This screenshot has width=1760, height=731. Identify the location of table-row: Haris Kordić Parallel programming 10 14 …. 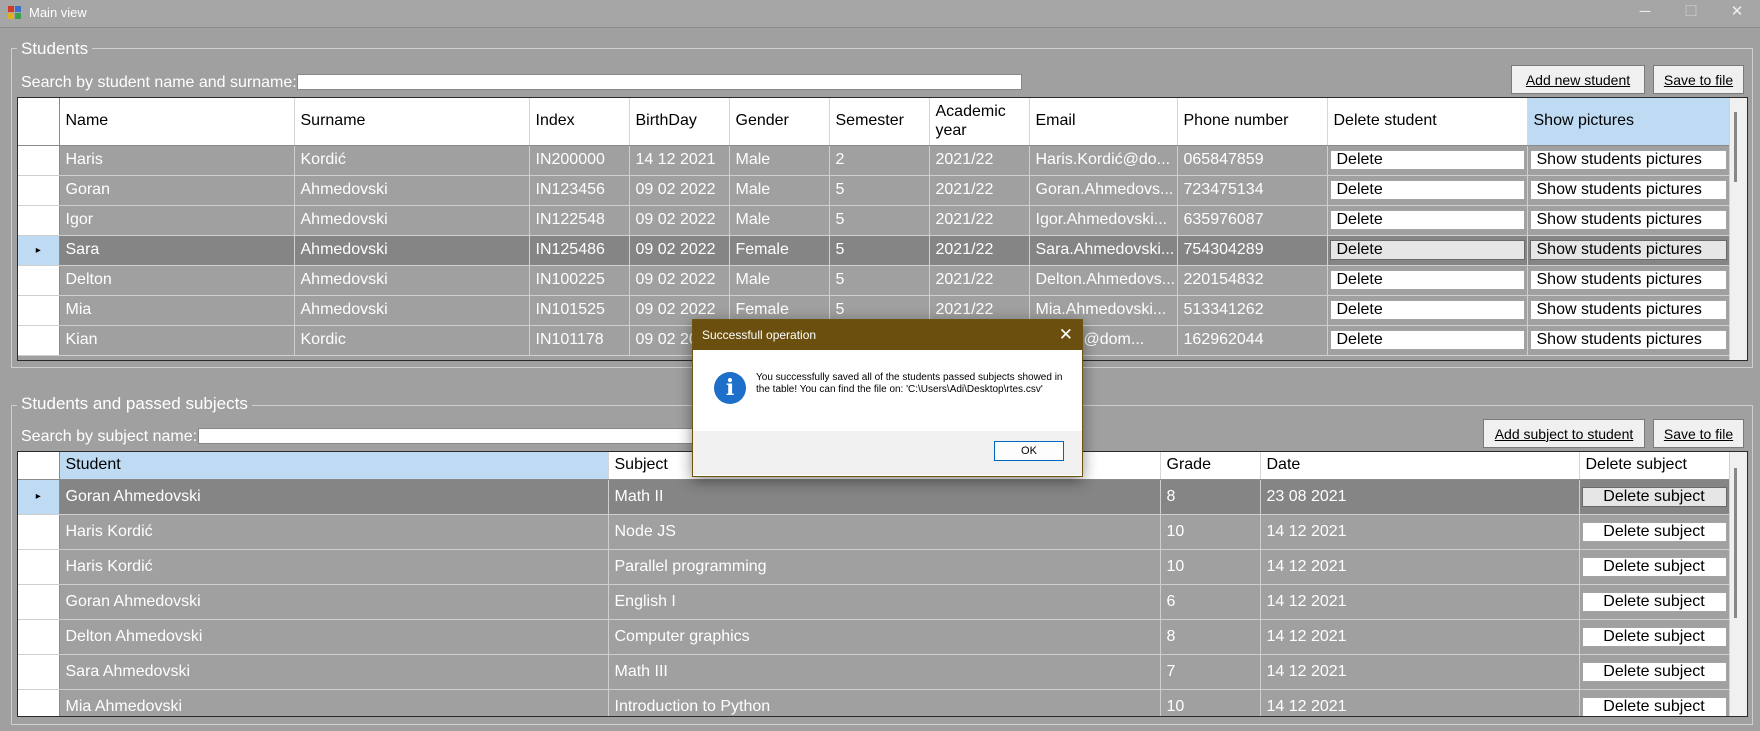
(874, 567).